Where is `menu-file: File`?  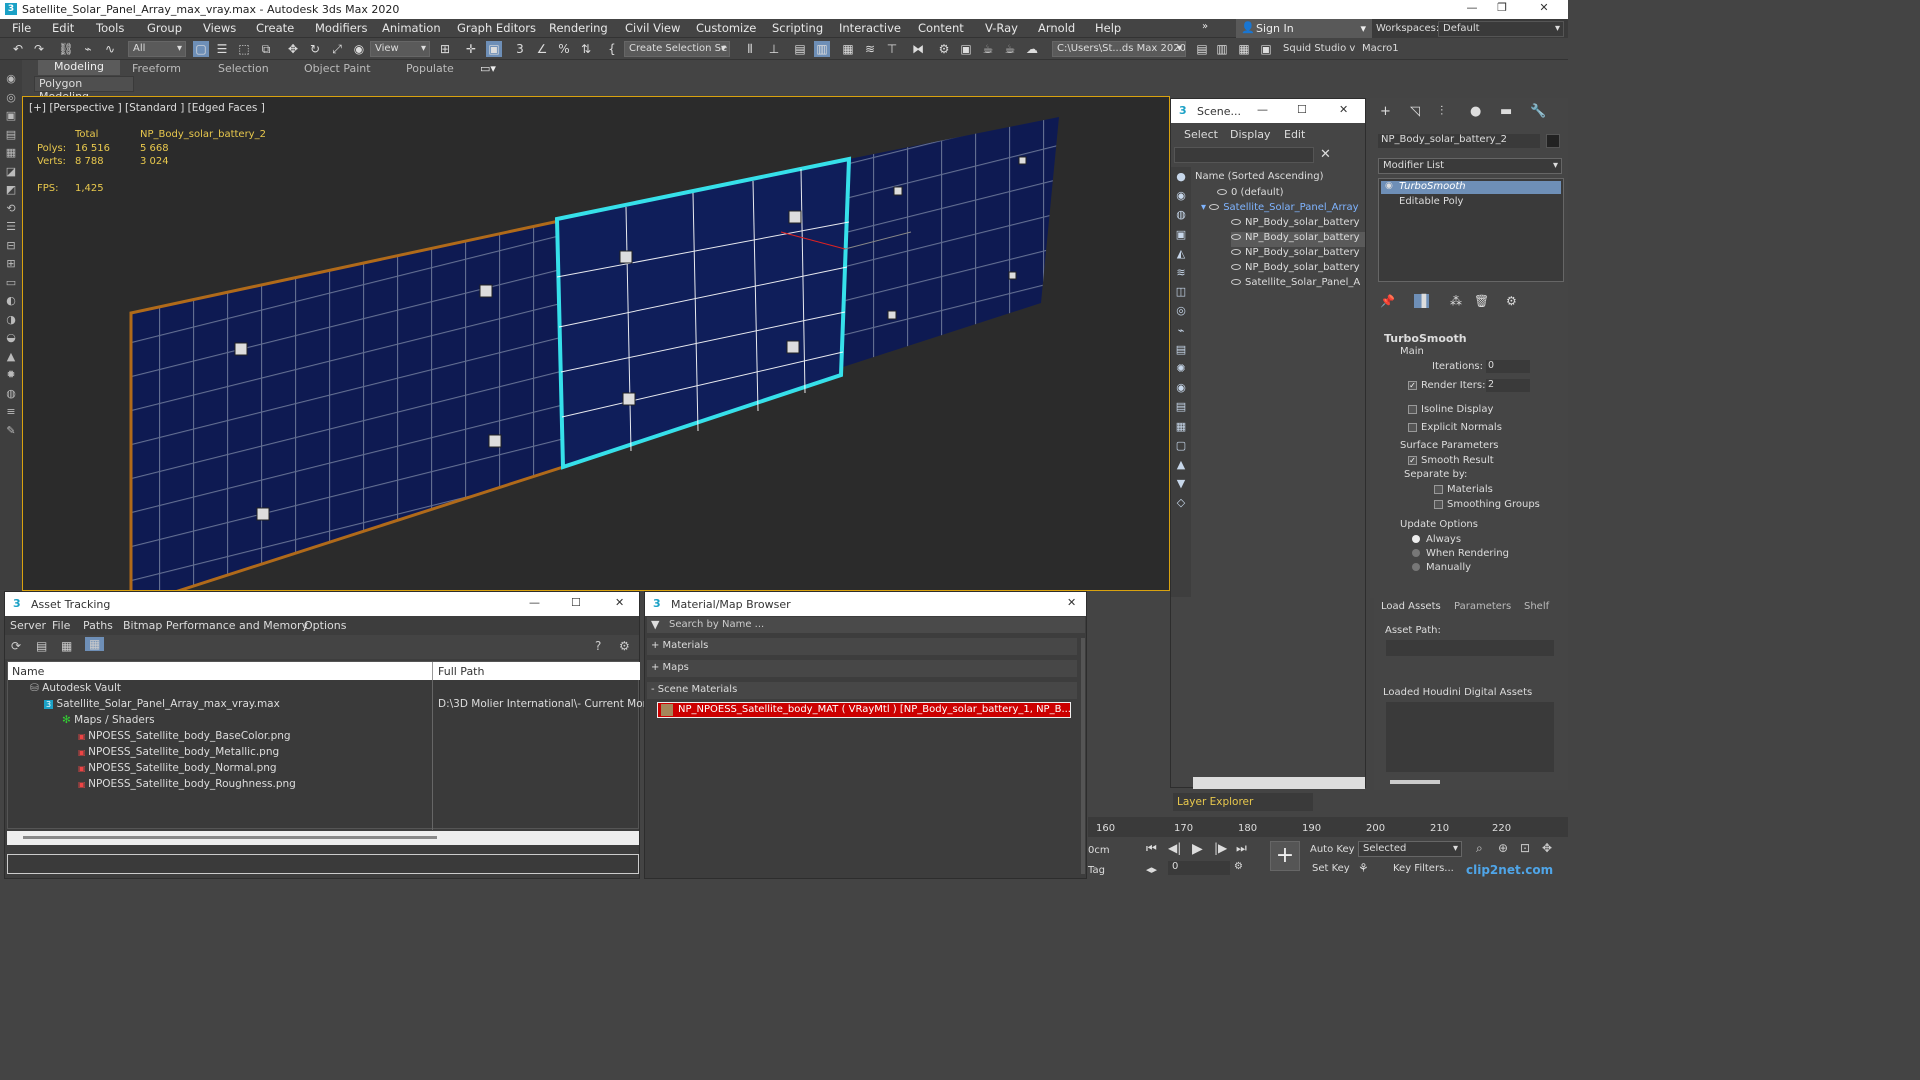 menu-file: File is located at coordinates (21, 28).